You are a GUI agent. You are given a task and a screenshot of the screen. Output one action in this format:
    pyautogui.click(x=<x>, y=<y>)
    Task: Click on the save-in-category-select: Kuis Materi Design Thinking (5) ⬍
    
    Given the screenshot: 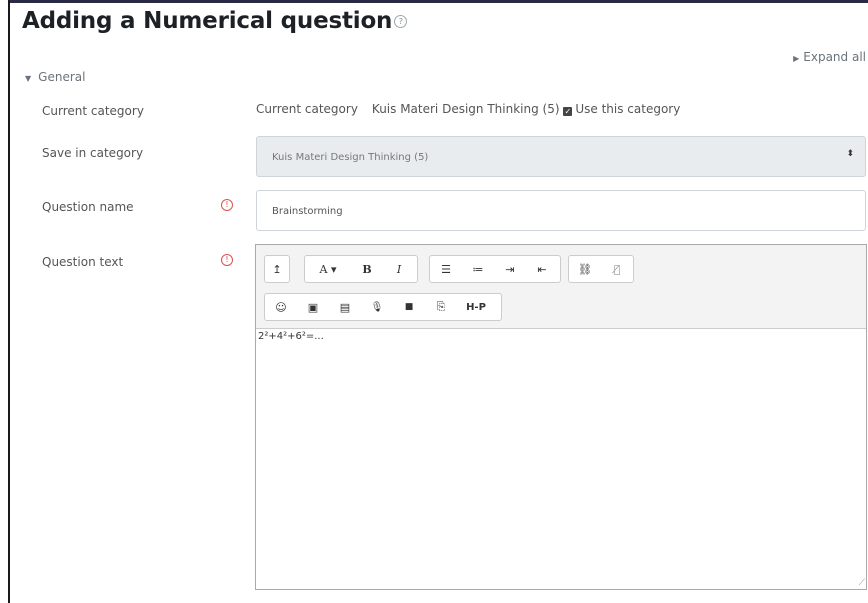 What is the action you would take?
    pyautogui.click(x=561, y=156)
    